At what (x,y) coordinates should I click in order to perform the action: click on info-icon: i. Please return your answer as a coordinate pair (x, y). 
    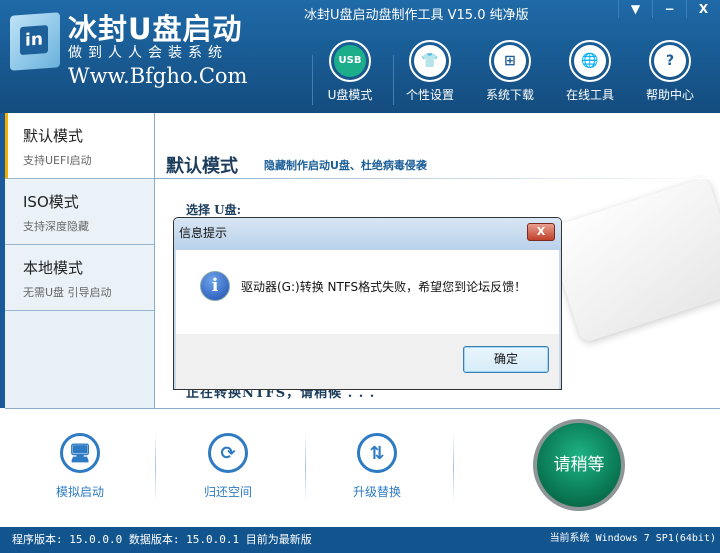
    Looking at the image, I should click on (215, 286).